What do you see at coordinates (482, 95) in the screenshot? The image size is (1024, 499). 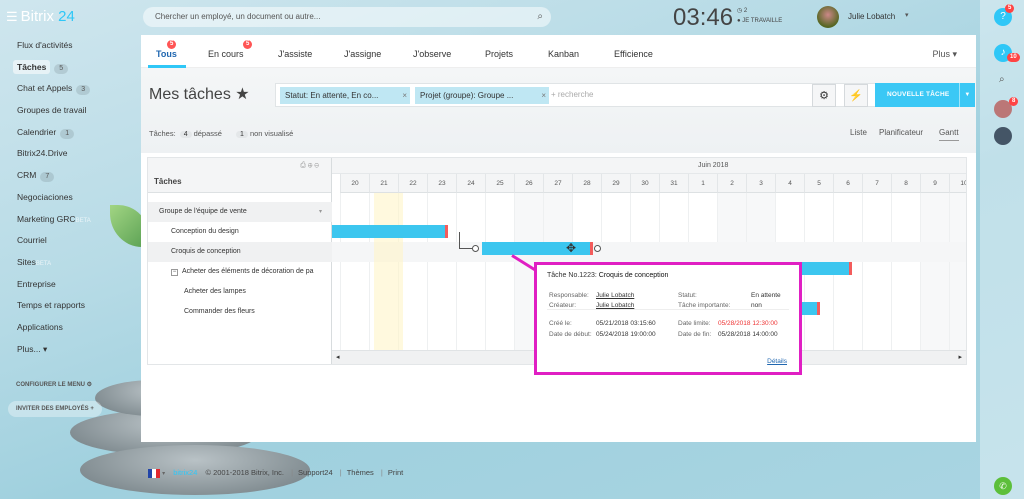 I see `filter-chip-project: Projet (groupe): Groupe ... ×` at bounding box center [482, 95].